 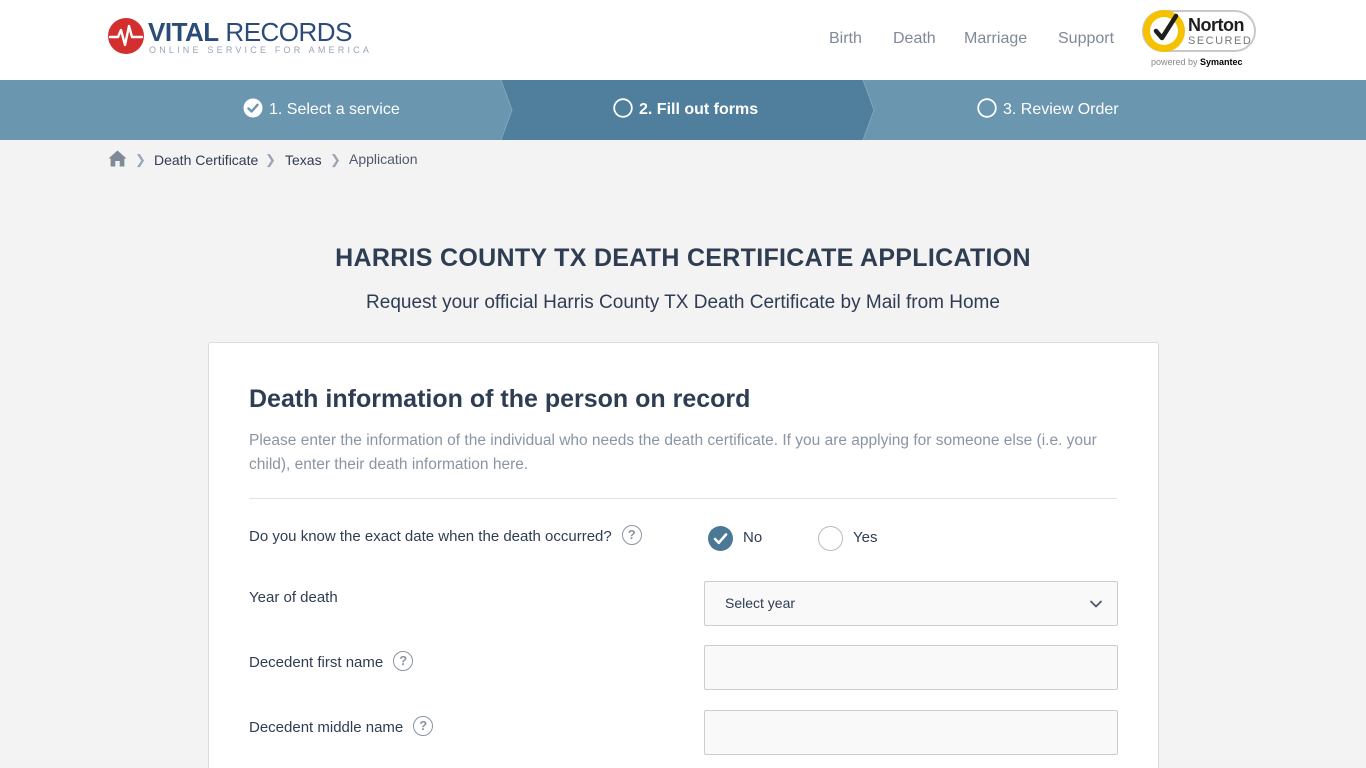 What do you see at coordinates (1197, 62) in the screenshot?
I see `norton-powered-by: powered by Symantec` at bounding box center [1197, 62].